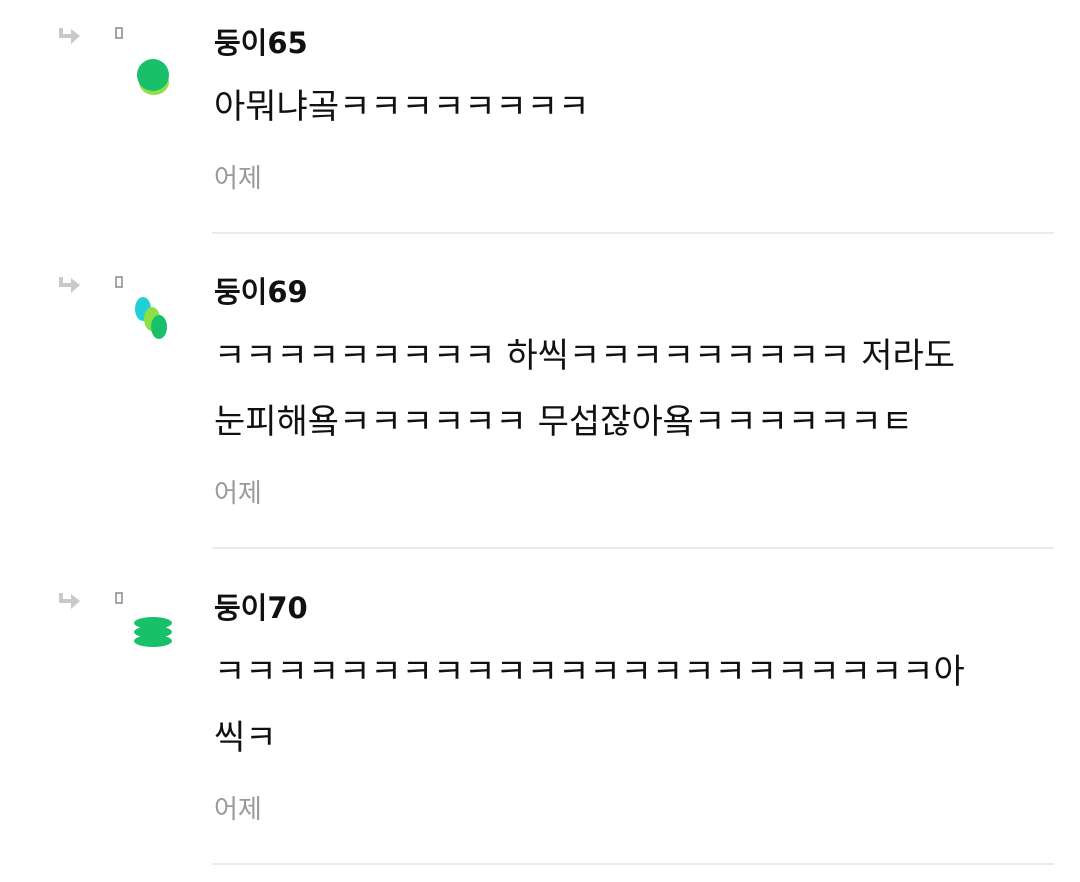 The width and height of the screenshot is (1080, 882). I want to click on comment-text: ㅋㅋㅋㅋㅋㅋㅋㅋㅋㅋㅋㅋㅋㅋㅋㅋㅋㅋㅋㅋㅋㅋㅋ아 씩ㅋ, so click(589, 705).